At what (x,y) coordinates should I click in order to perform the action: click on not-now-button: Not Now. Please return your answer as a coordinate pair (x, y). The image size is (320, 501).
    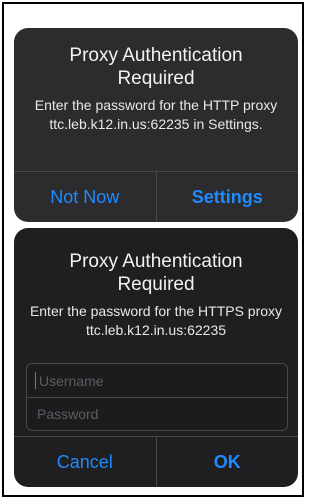
    Looking at the image, I should click on (85, 197).